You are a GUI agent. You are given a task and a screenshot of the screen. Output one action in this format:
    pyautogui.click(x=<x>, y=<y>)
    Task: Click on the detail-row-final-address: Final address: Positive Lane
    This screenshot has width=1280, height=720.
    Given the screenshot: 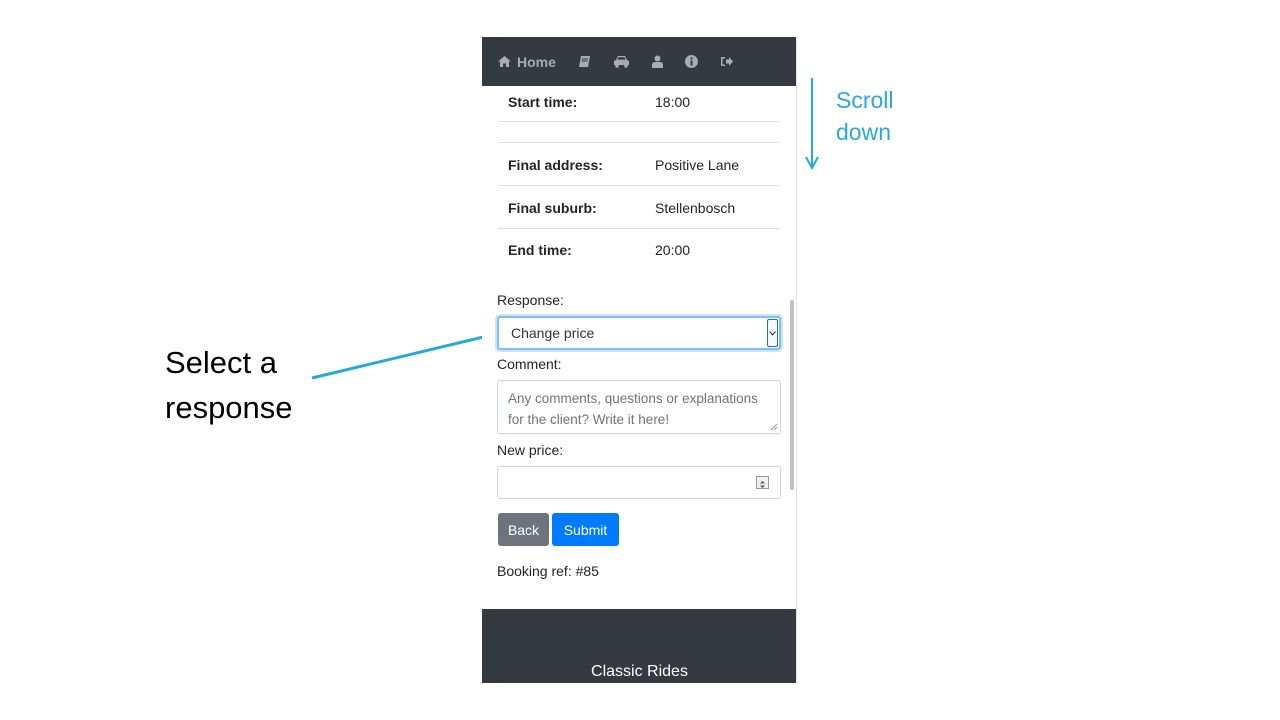 What is the action you would take?
    pyautogui.click(x=639, y=164)
    